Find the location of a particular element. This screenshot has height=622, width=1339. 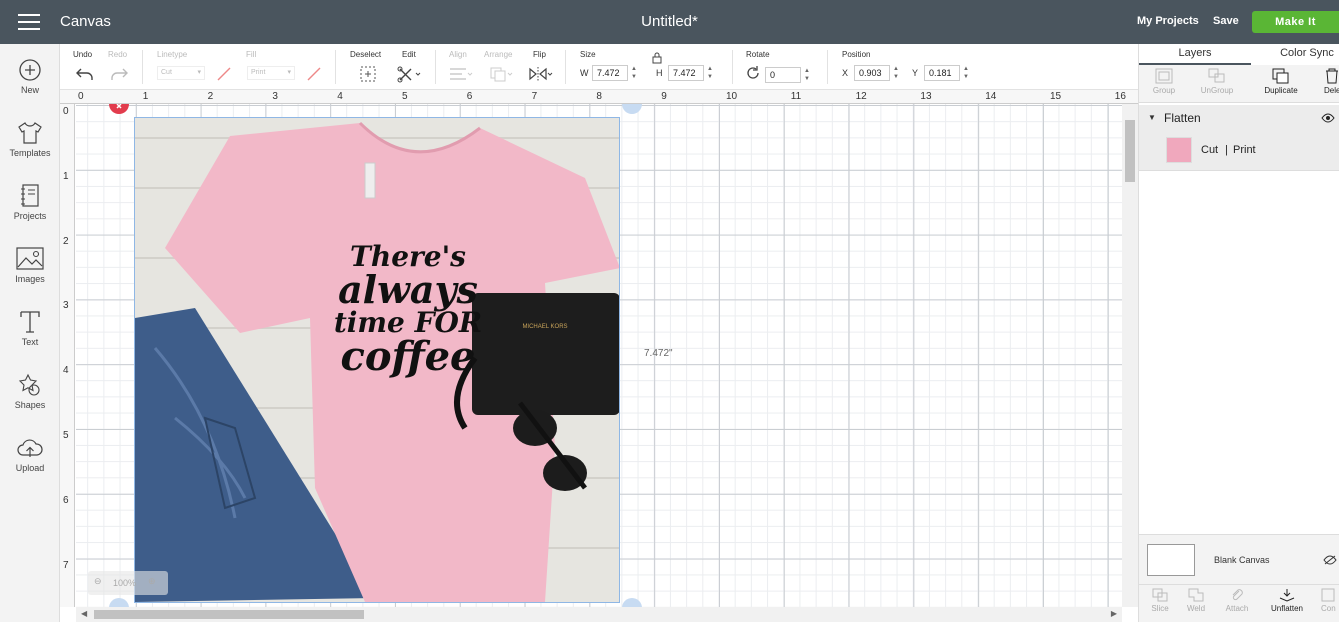

redo-icon is located at coordinates (119, 74).